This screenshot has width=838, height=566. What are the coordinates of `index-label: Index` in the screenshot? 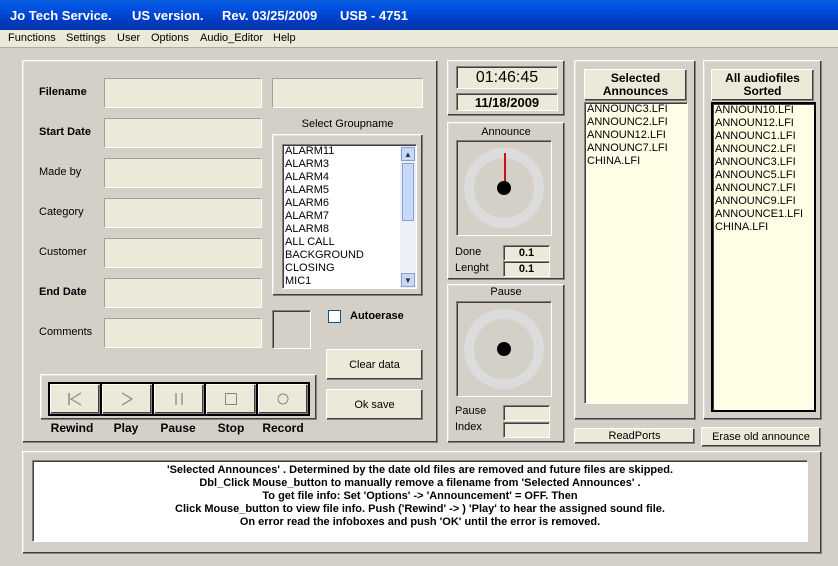 It's located at (468, 427).